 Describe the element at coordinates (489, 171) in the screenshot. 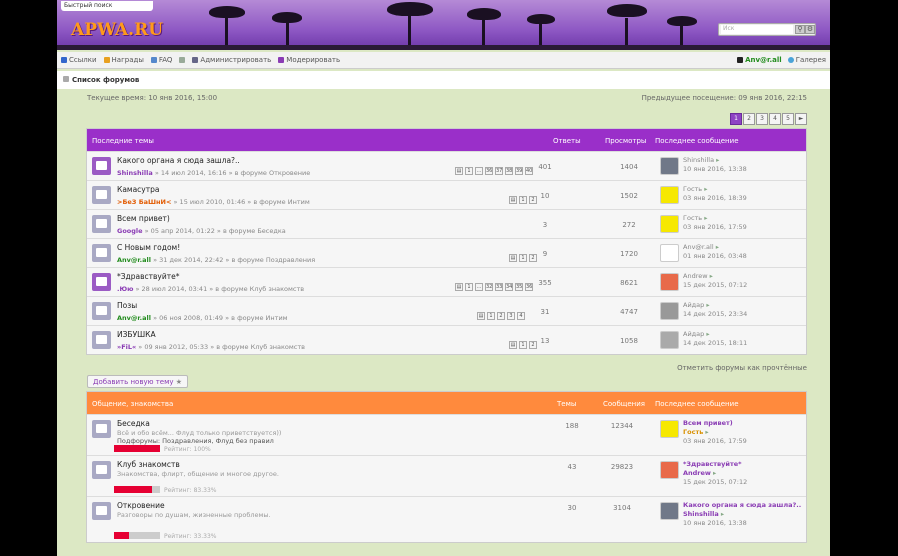

I see `topic-page-link: 36` at that location.